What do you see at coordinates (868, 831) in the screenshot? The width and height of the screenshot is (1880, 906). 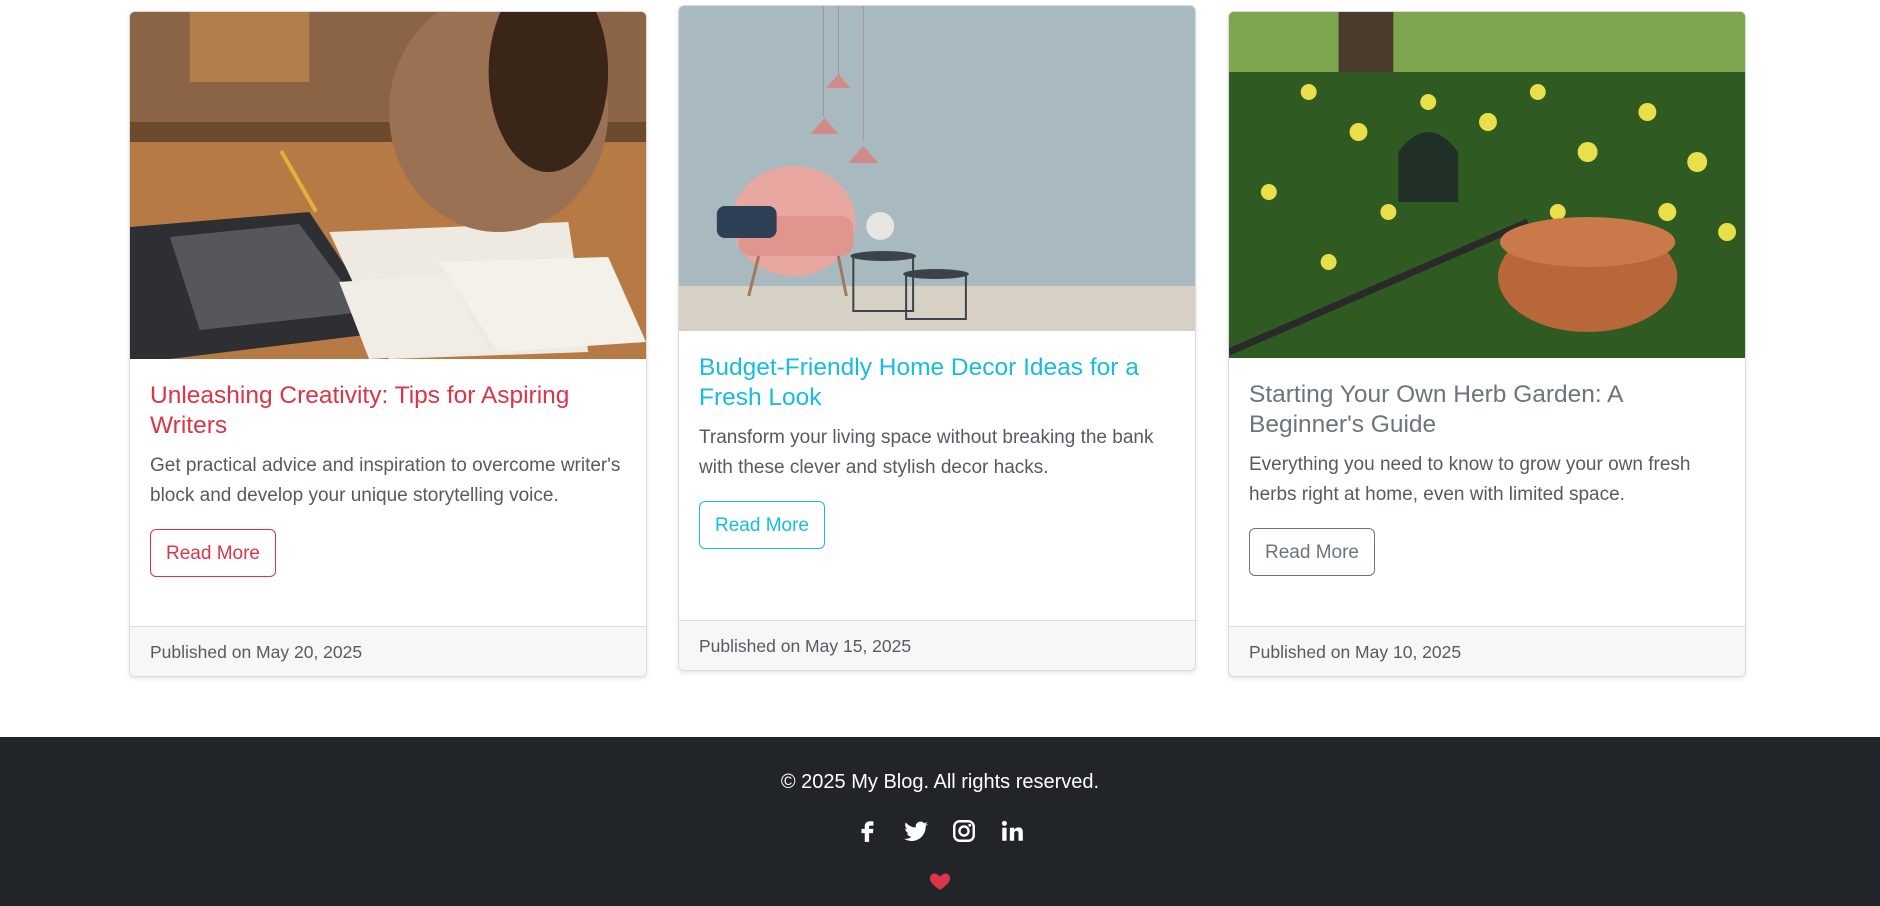 I see `facebook-icon` at bounding box center [868, 831].